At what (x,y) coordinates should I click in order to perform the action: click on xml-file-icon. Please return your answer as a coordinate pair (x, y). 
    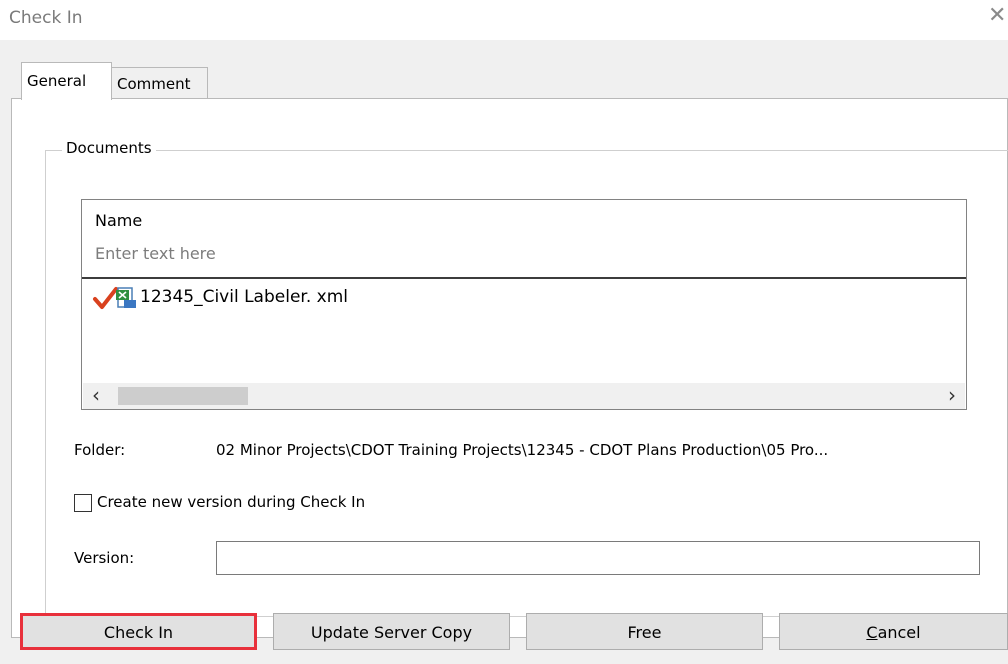
    Looking at the image, I should click on (126, 297).